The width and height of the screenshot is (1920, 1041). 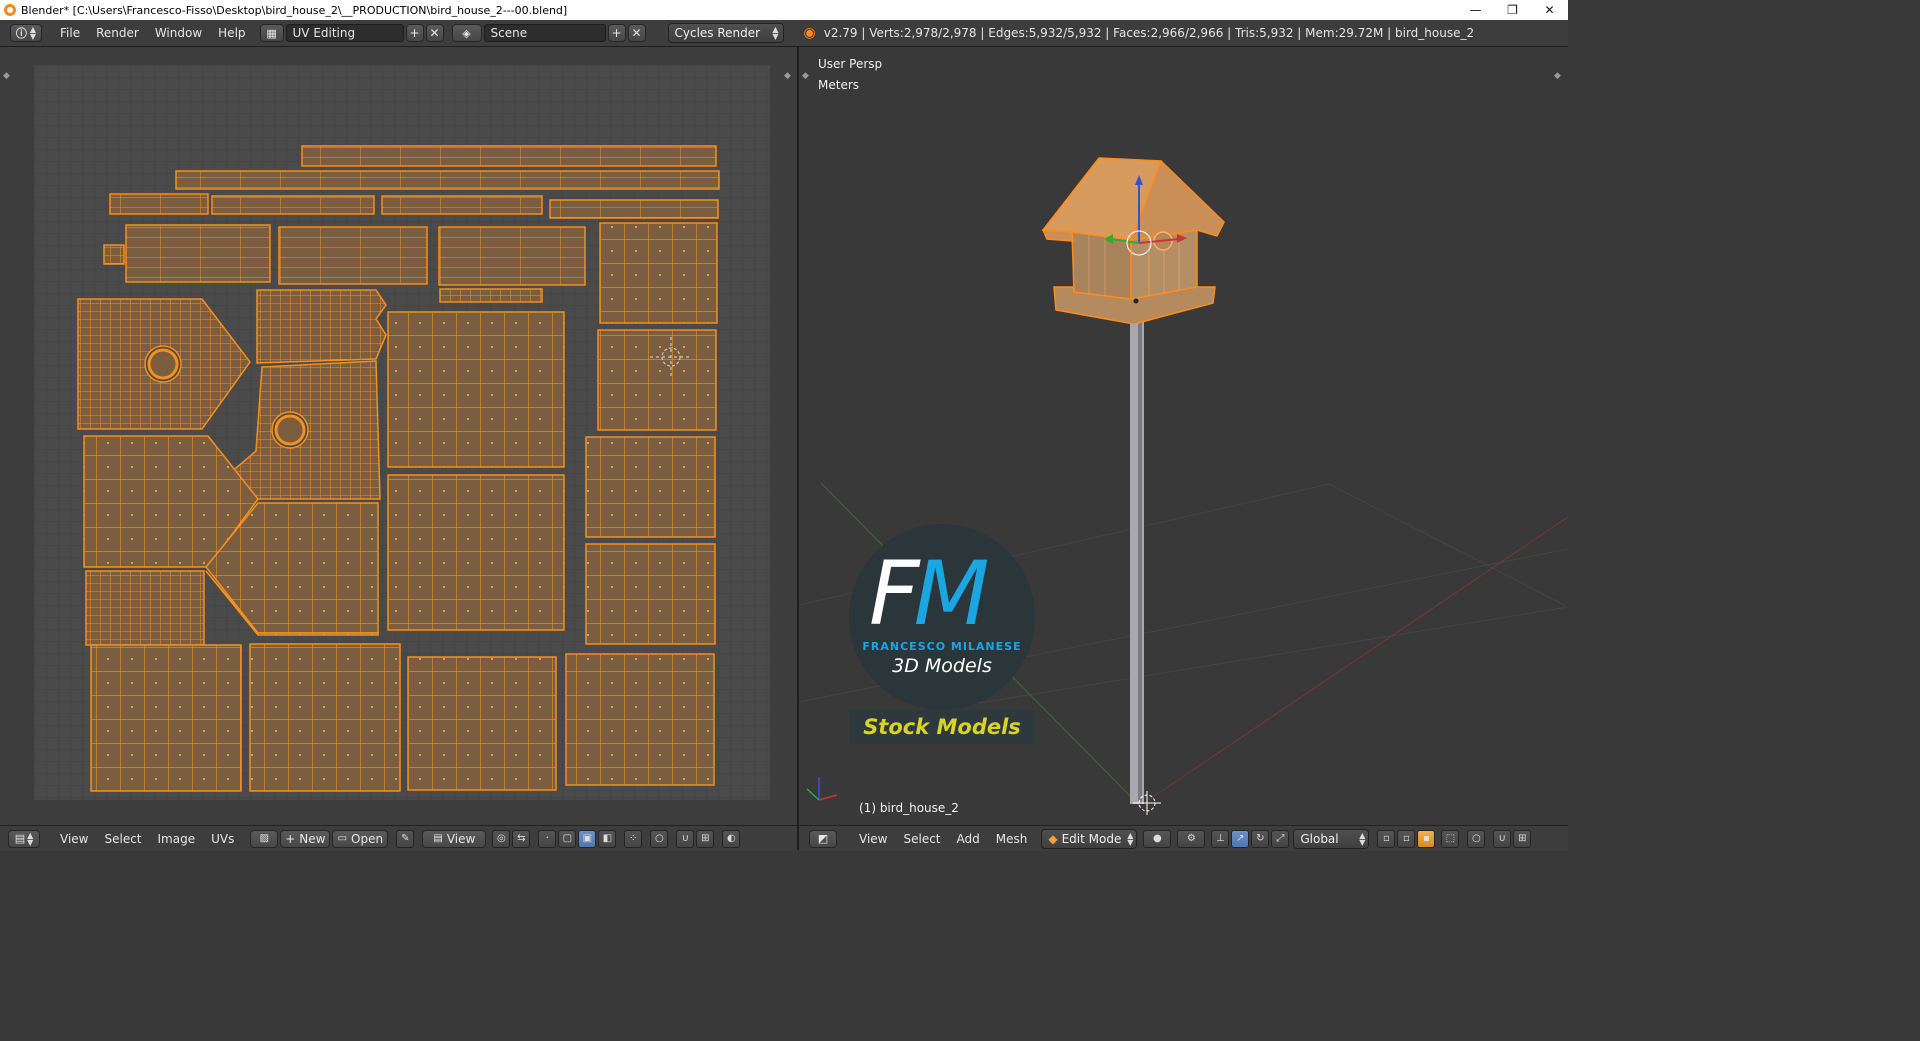 I want to click on close-window-button: ✕, so click(x=1549, y=10).